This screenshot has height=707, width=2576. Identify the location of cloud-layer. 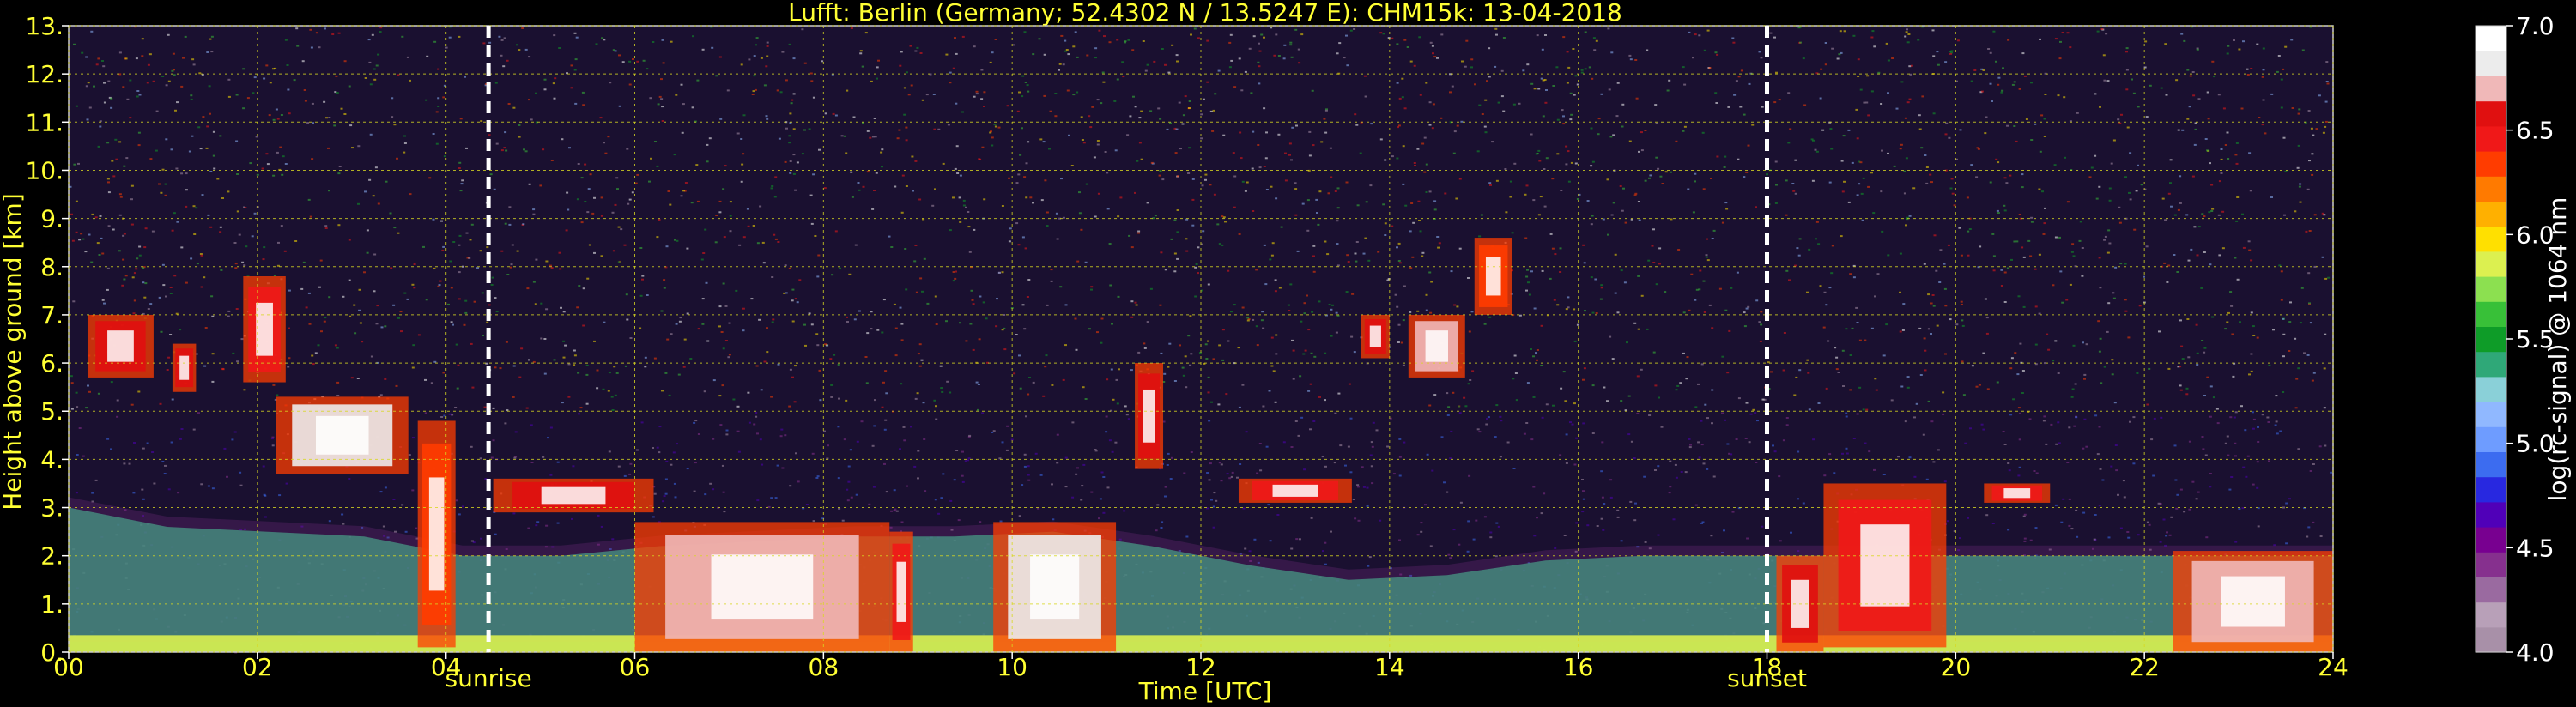
(1295, 490).